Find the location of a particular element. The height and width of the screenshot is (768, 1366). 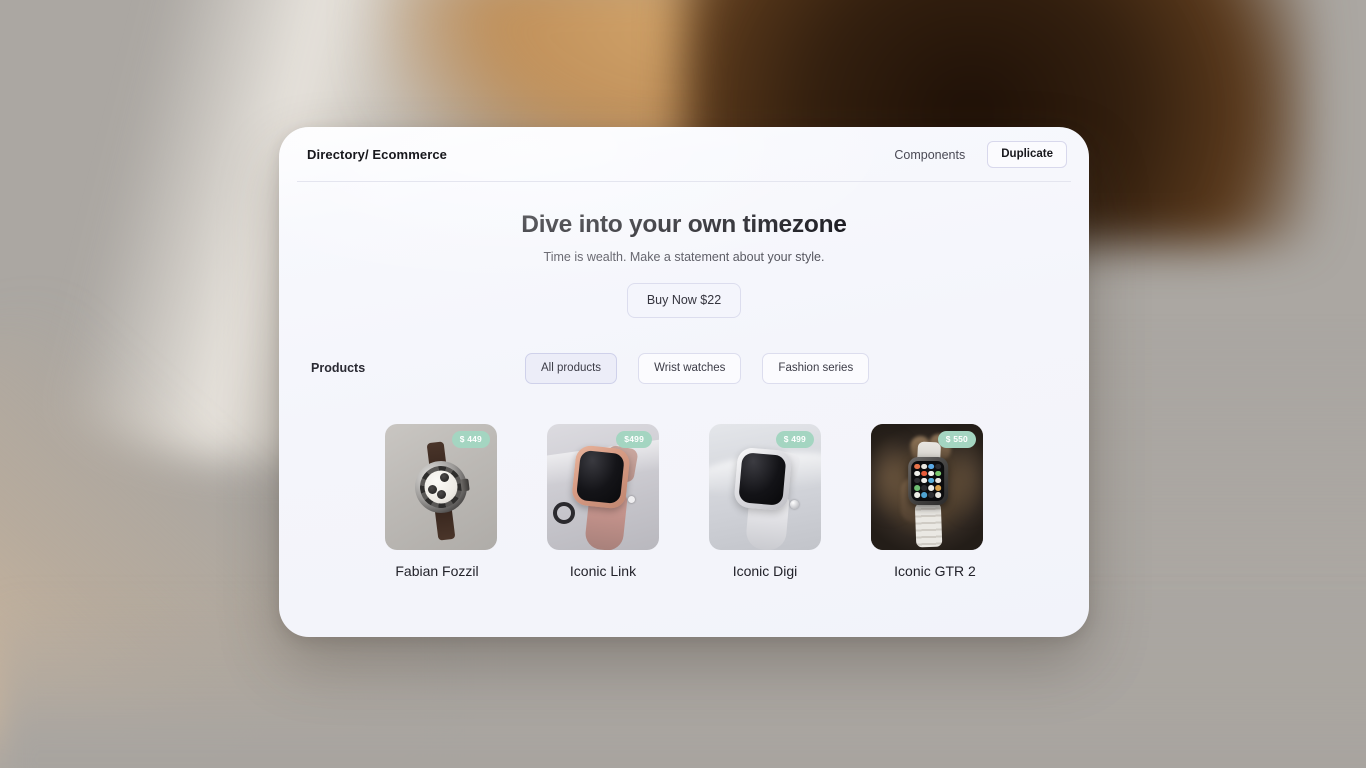

cable-loop is located at coordinates (564, 513).